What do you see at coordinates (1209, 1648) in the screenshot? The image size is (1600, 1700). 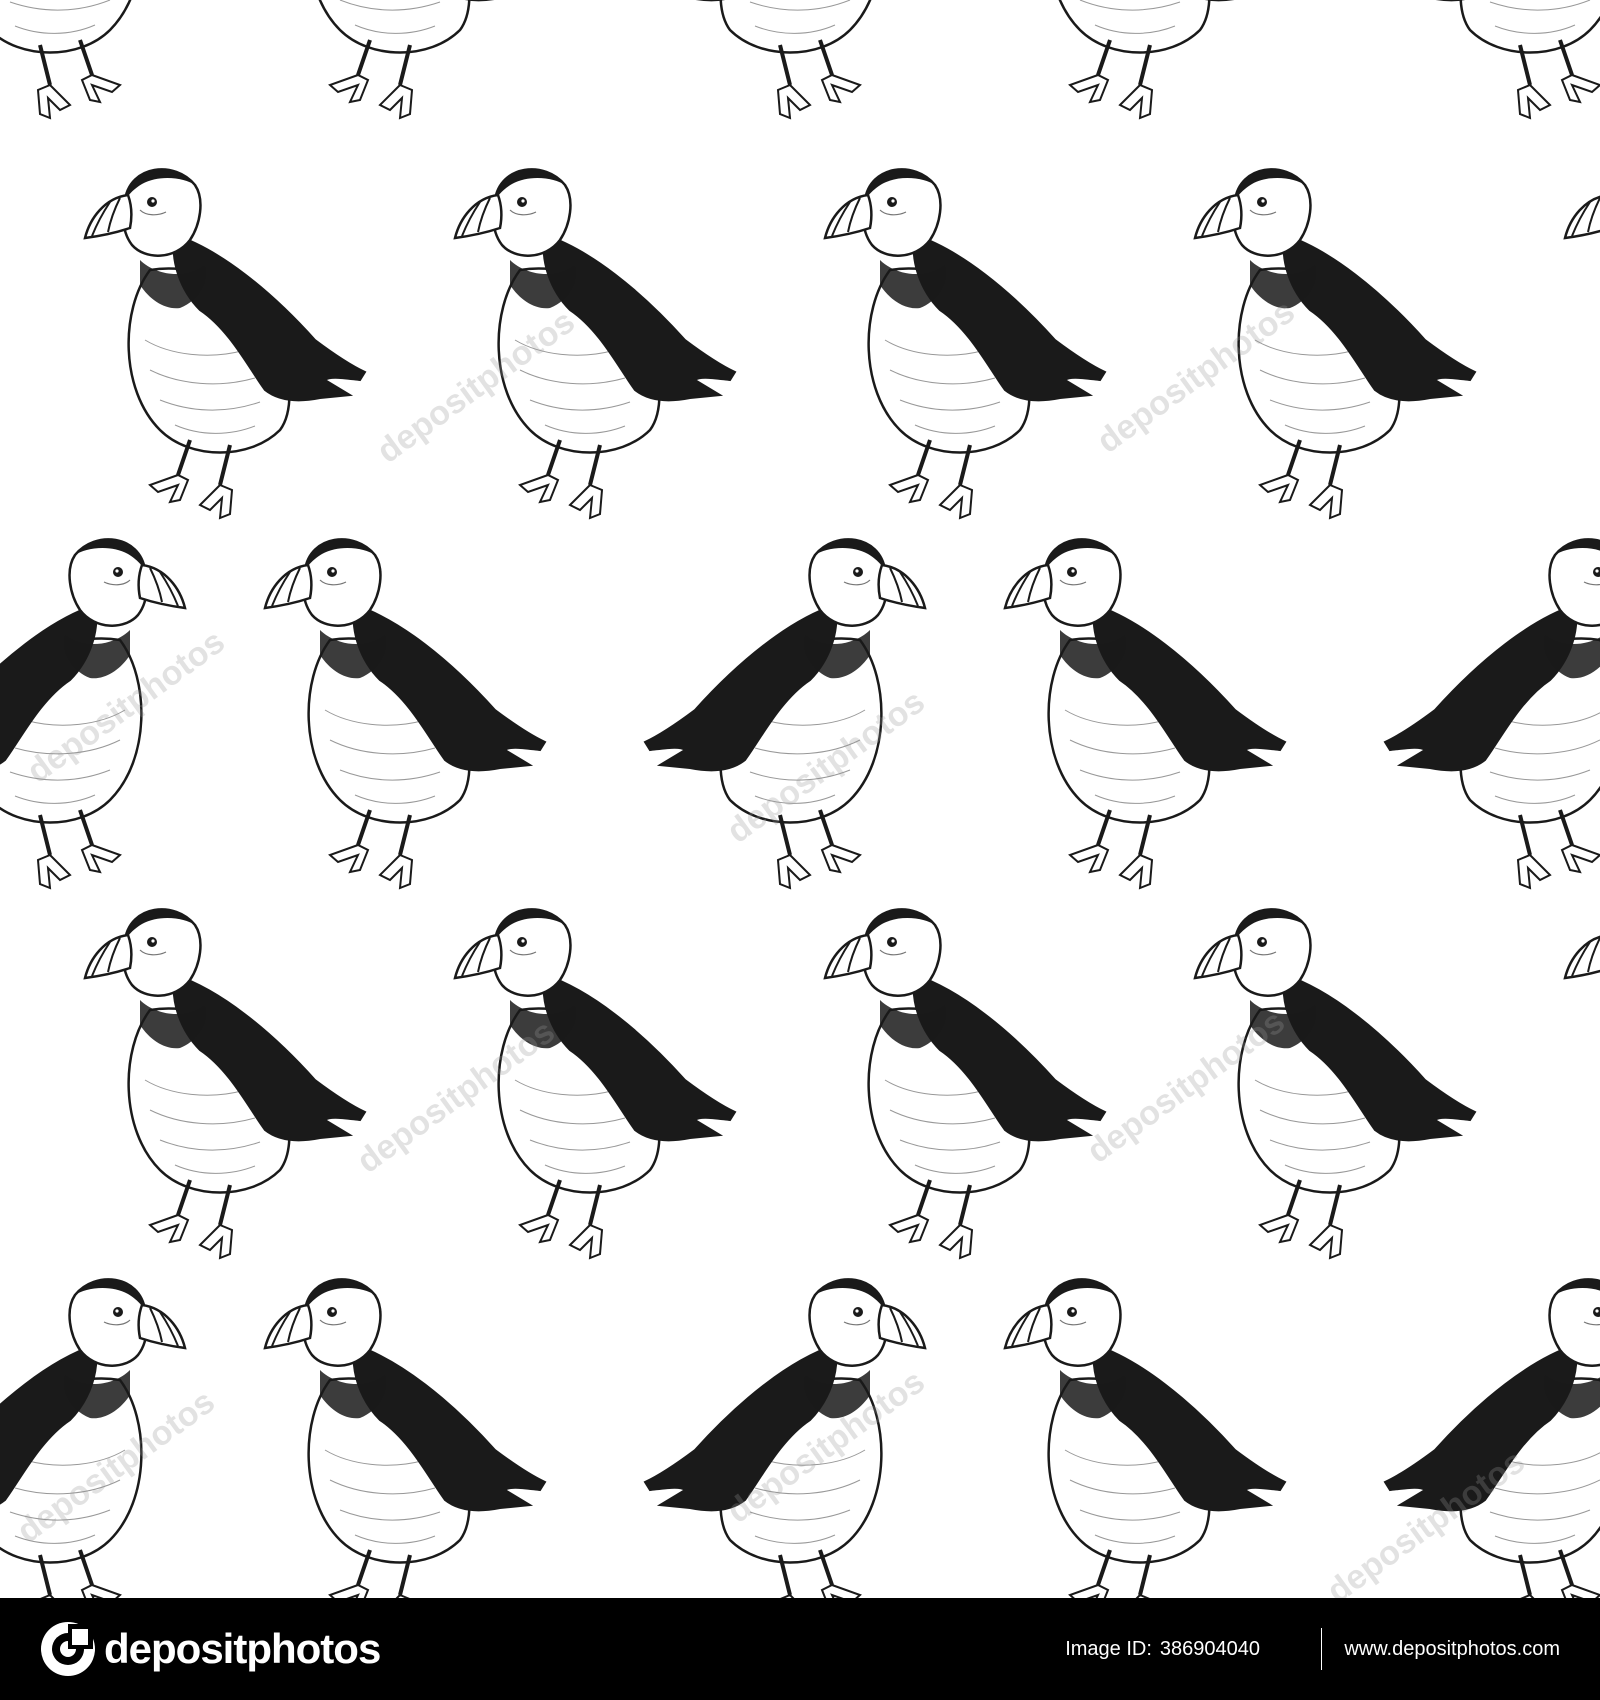 I see `image-id-value: 386904040` at bounding box center [1209, 1648].